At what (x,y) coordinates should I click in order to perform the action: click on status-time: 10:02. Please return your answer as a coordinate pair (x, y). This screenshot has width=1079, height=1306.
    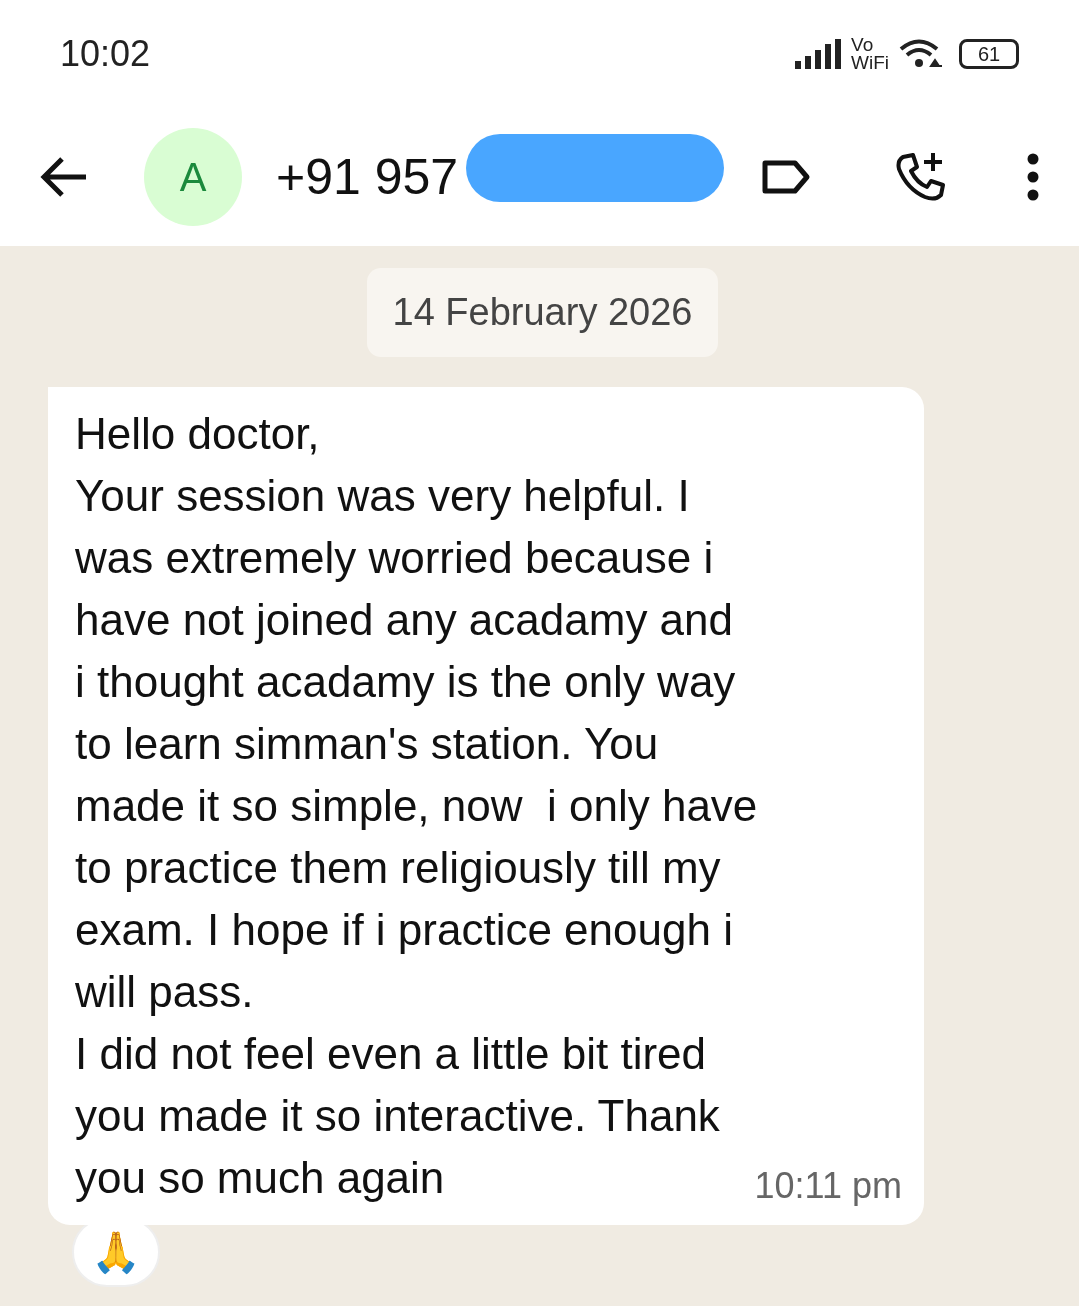
    Looking at the image, I should click on (105, 54).